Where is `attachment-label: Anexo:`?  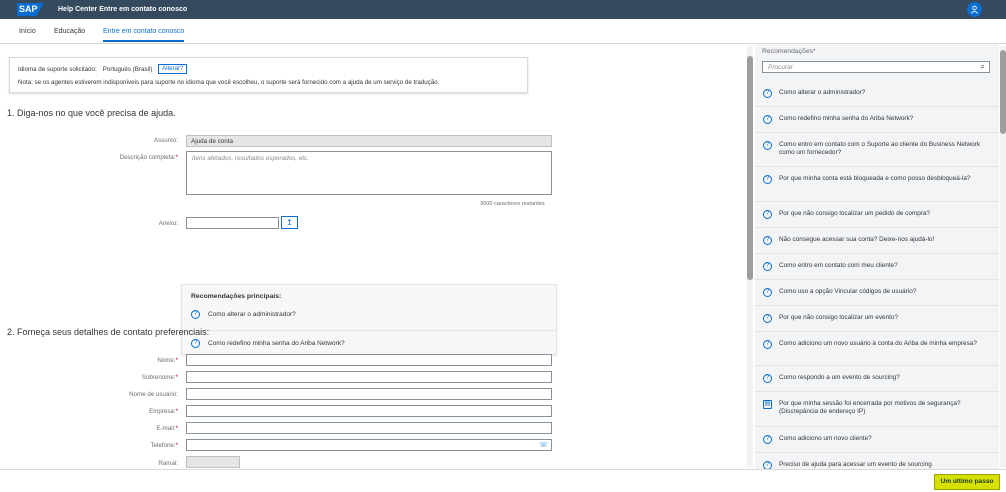
attachment-label: Anexo: is located at coordinates (168, 223).